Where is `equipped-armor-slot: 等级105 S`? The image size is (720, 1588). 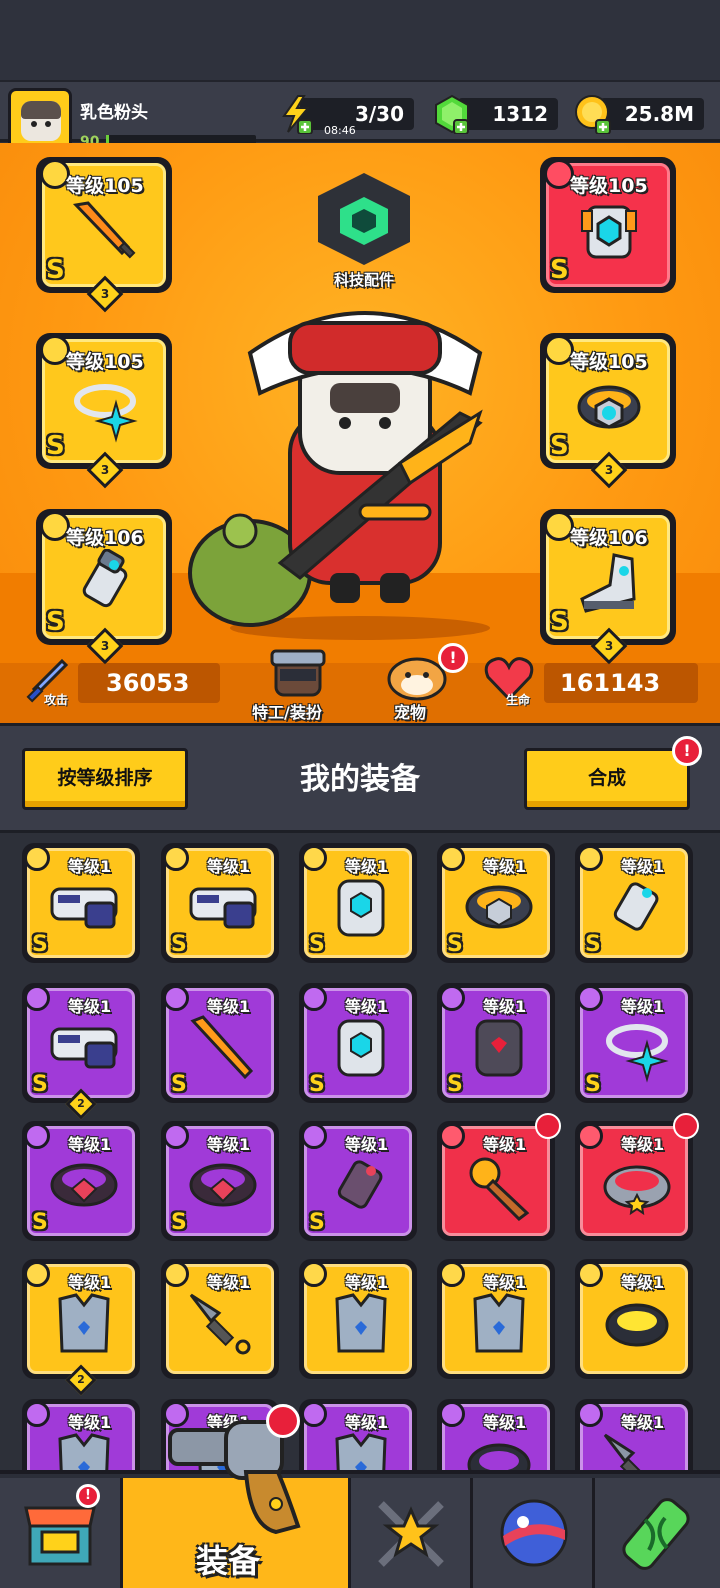
equipped-armor-slot: 等级105 S is located at coordinates (608, 225).